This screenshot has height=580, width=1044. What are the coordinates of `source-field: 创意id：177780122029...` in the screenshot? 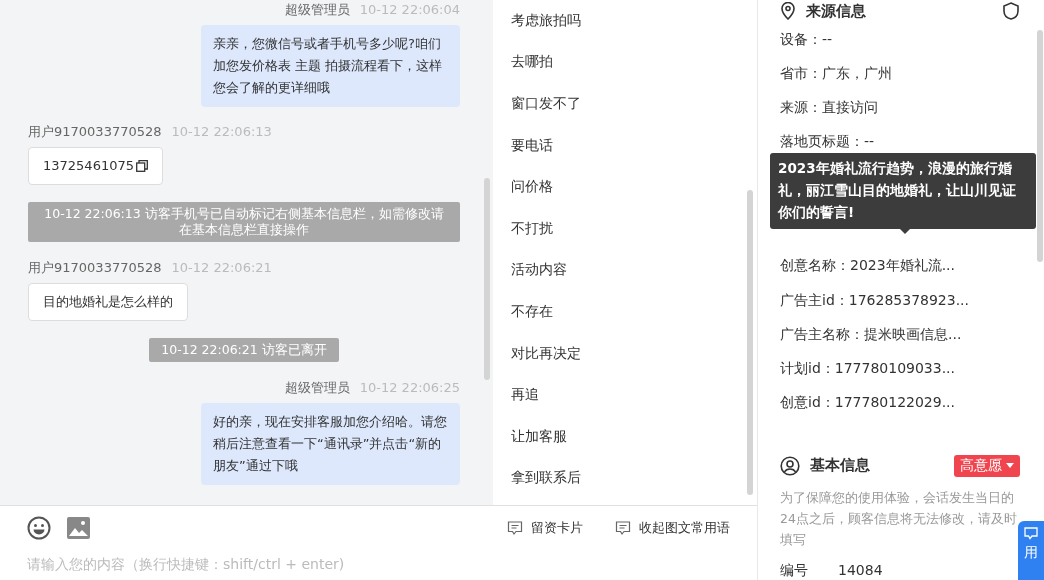 It's located at (912, 403).